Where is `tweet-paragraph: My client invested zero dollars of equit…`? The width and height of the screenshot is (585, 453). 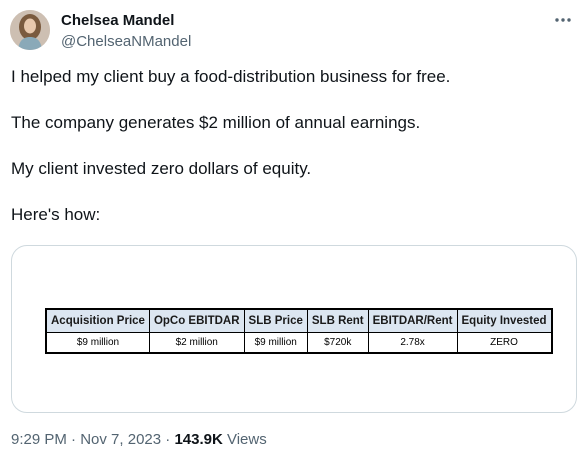
tweet-paragraph: My client invested zero dollars of equit… is located at coordinates (161, 168).